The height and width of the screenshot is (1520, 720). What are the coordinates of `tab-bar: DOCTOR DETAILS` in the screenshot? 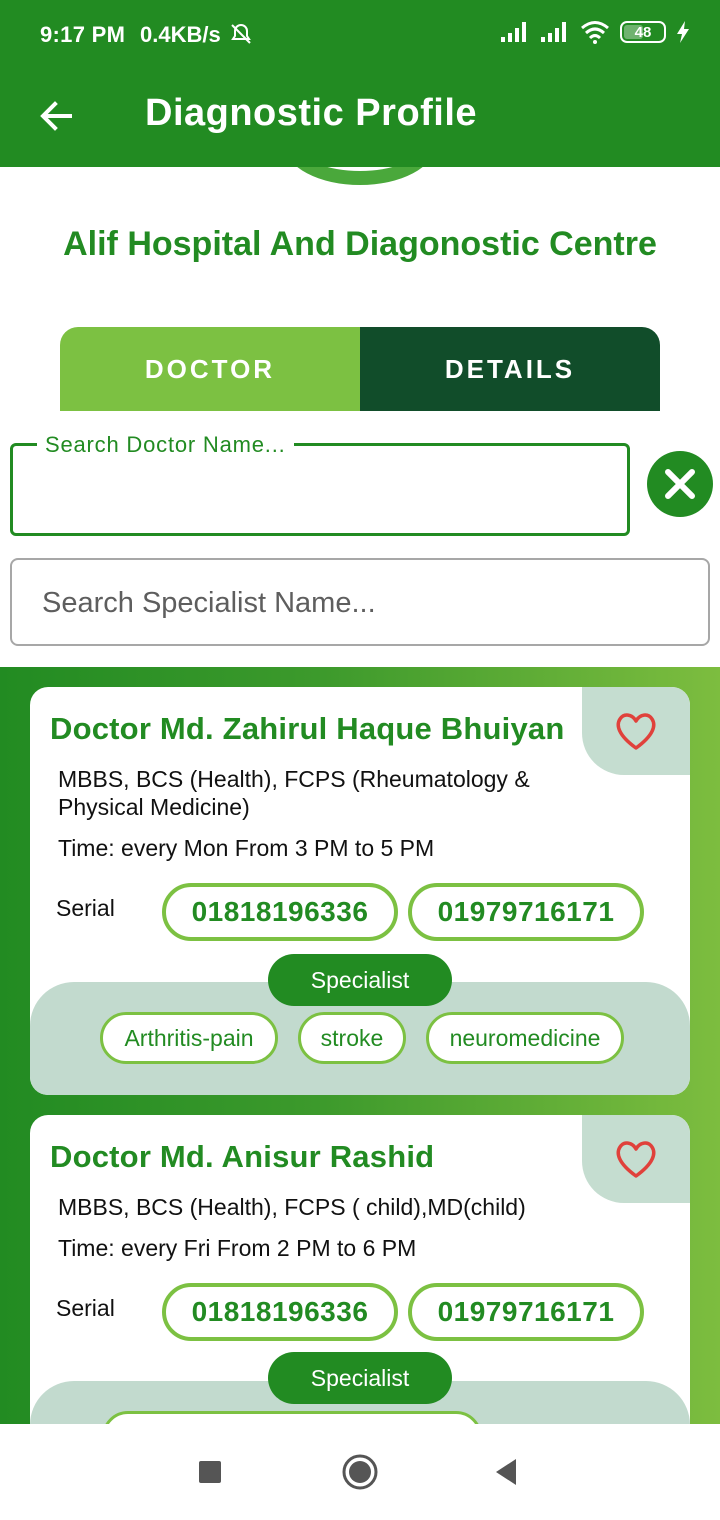 It's located at (360, 369).